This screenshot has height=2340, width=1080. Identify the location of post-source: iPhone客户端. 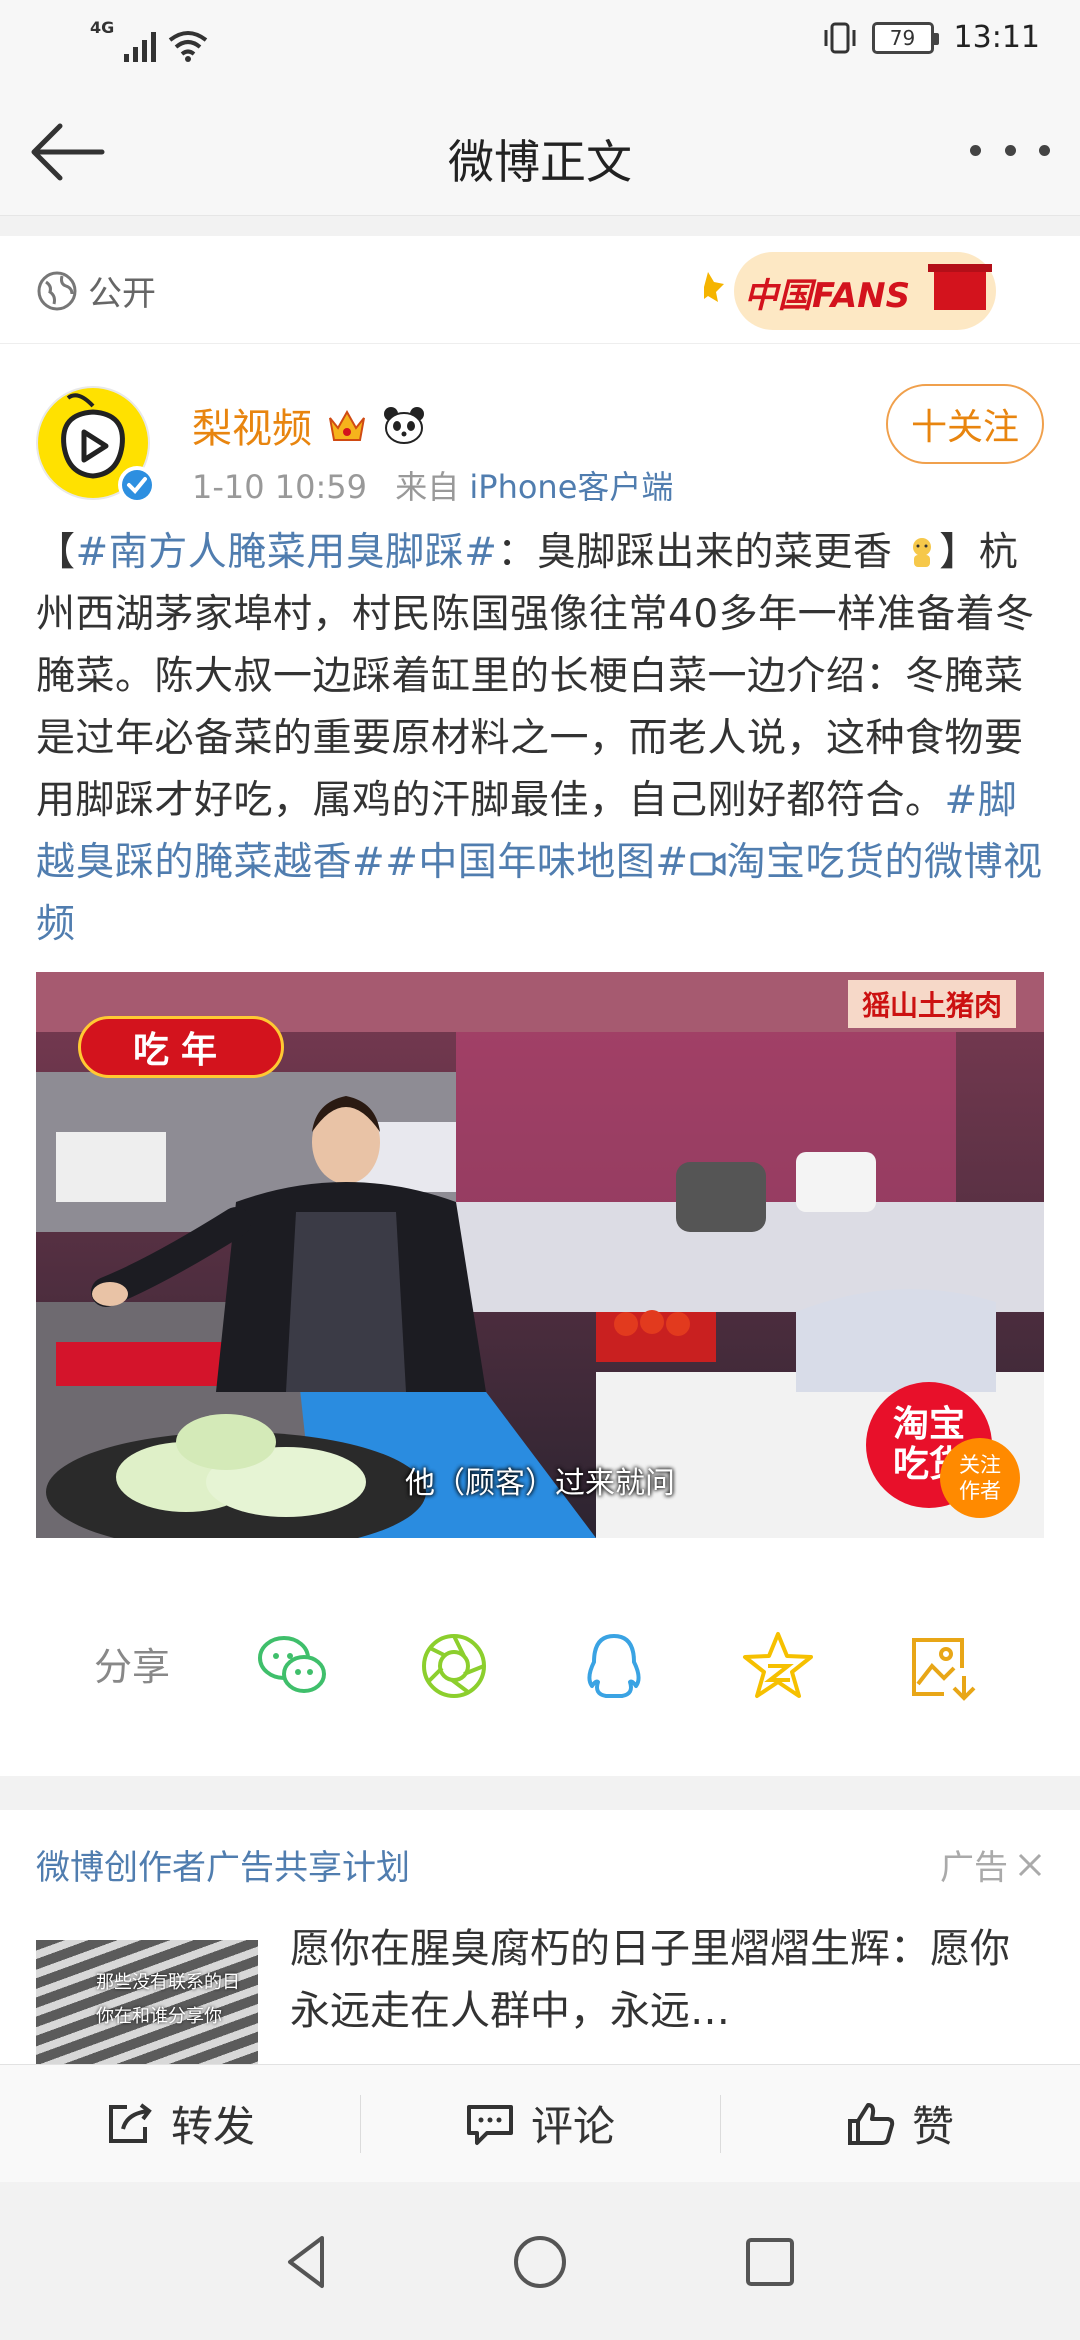
(571, 487).